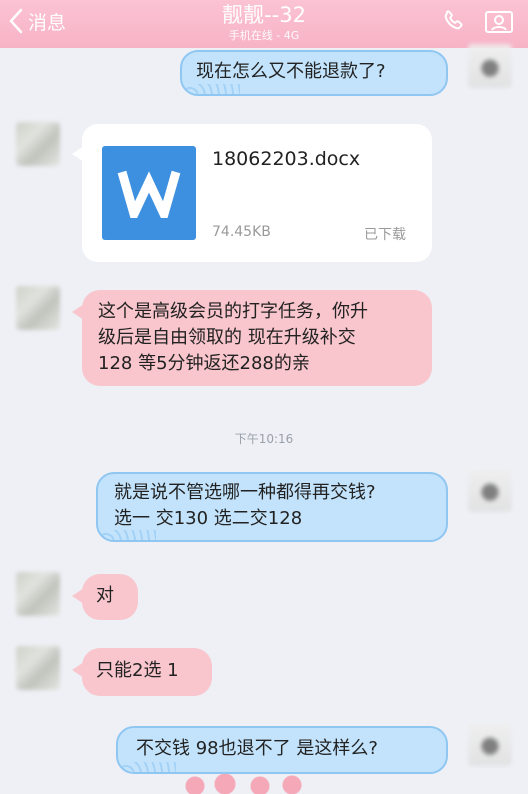 This screenshot has width=528, height=794. Describe the element at coordinates (453, 21) in the screenshot. I see `phone-icon` at that location.